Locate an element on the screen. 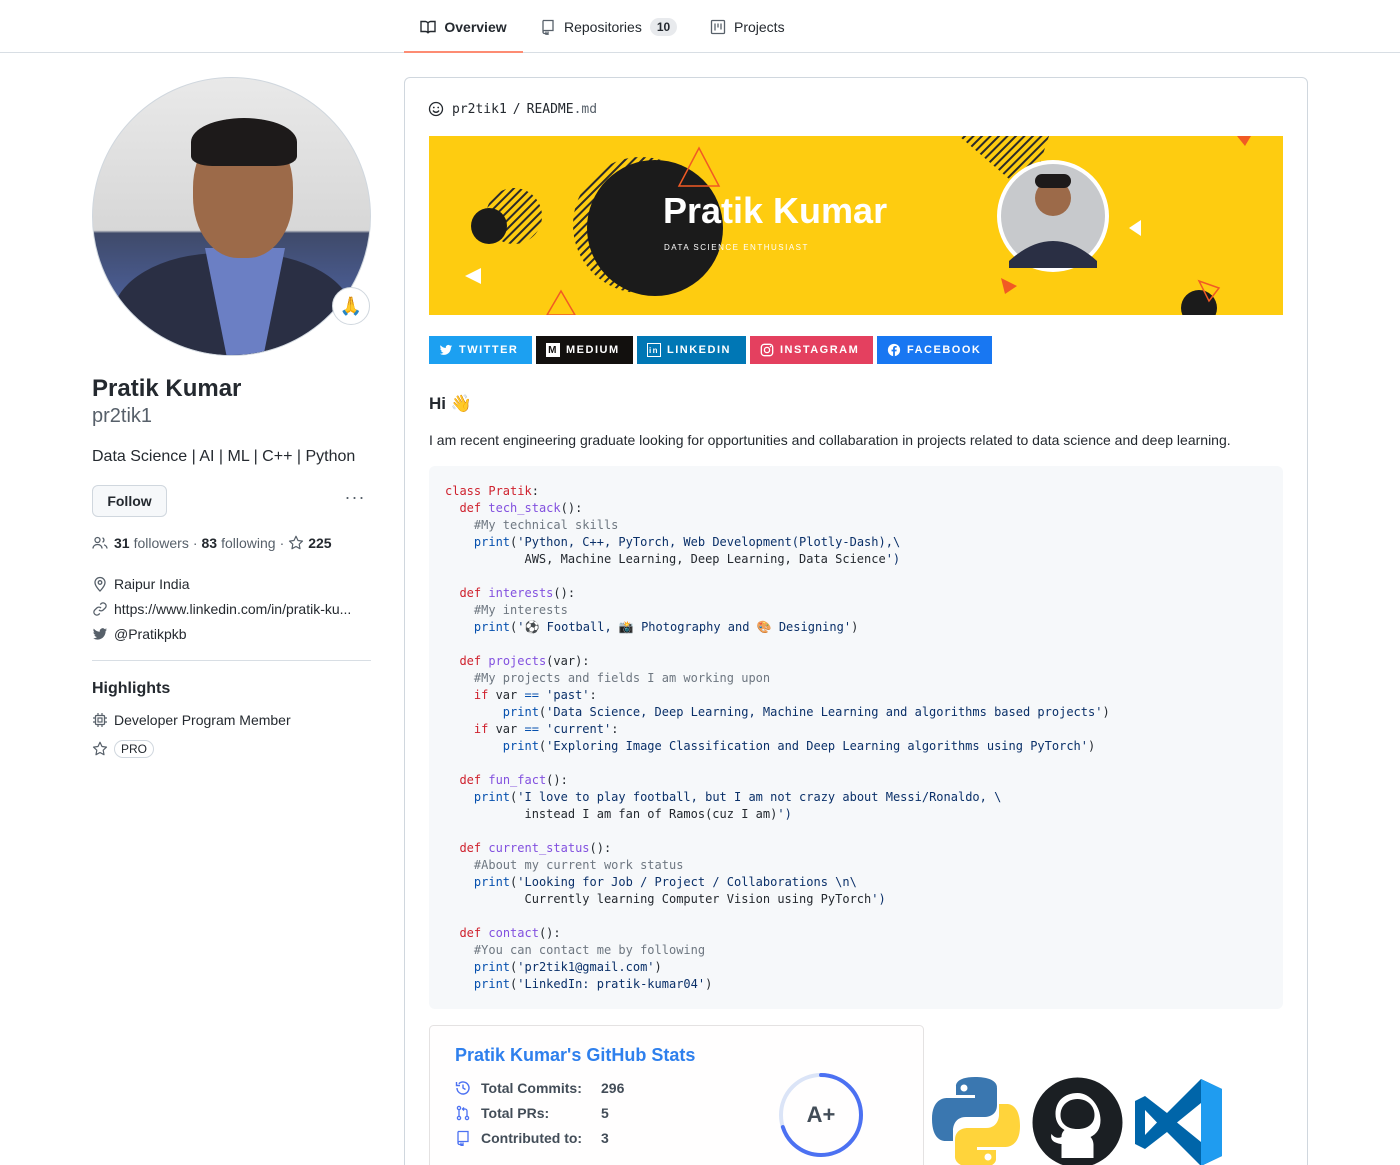 Image resolution: width=1400 pixels, height=1165 pixels. tab-projects: Projects is located at coordinates (747, 26).